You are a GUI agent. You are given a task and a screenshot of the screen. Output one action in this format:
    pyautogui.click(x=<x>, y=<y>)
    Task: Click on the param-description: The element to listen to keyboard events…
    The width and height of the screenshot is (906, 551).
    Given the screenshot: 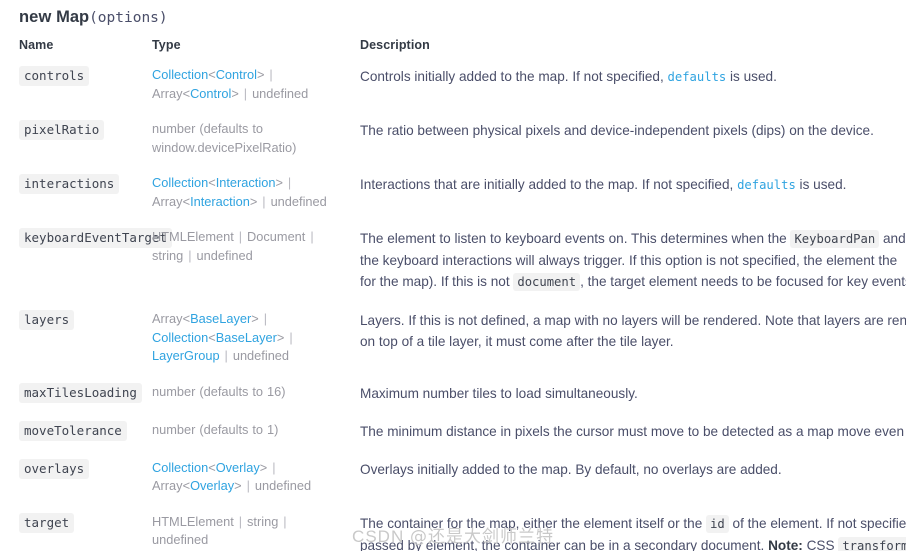 What is the action you would take?
    pyautogui.click(x=633, y=260)
    